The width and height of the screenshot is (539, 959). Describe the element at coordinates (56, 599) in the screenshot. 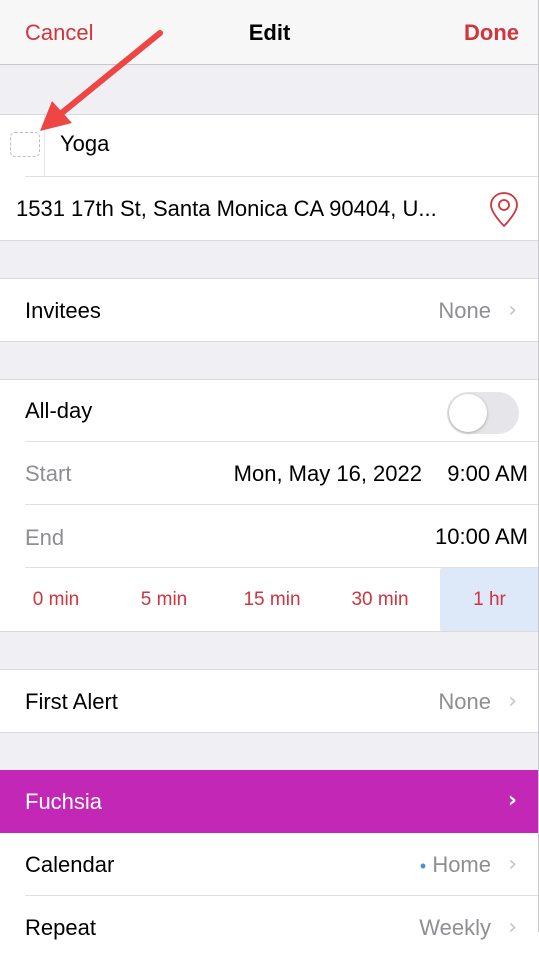

I see `duration-0min: 0 min` at that location.